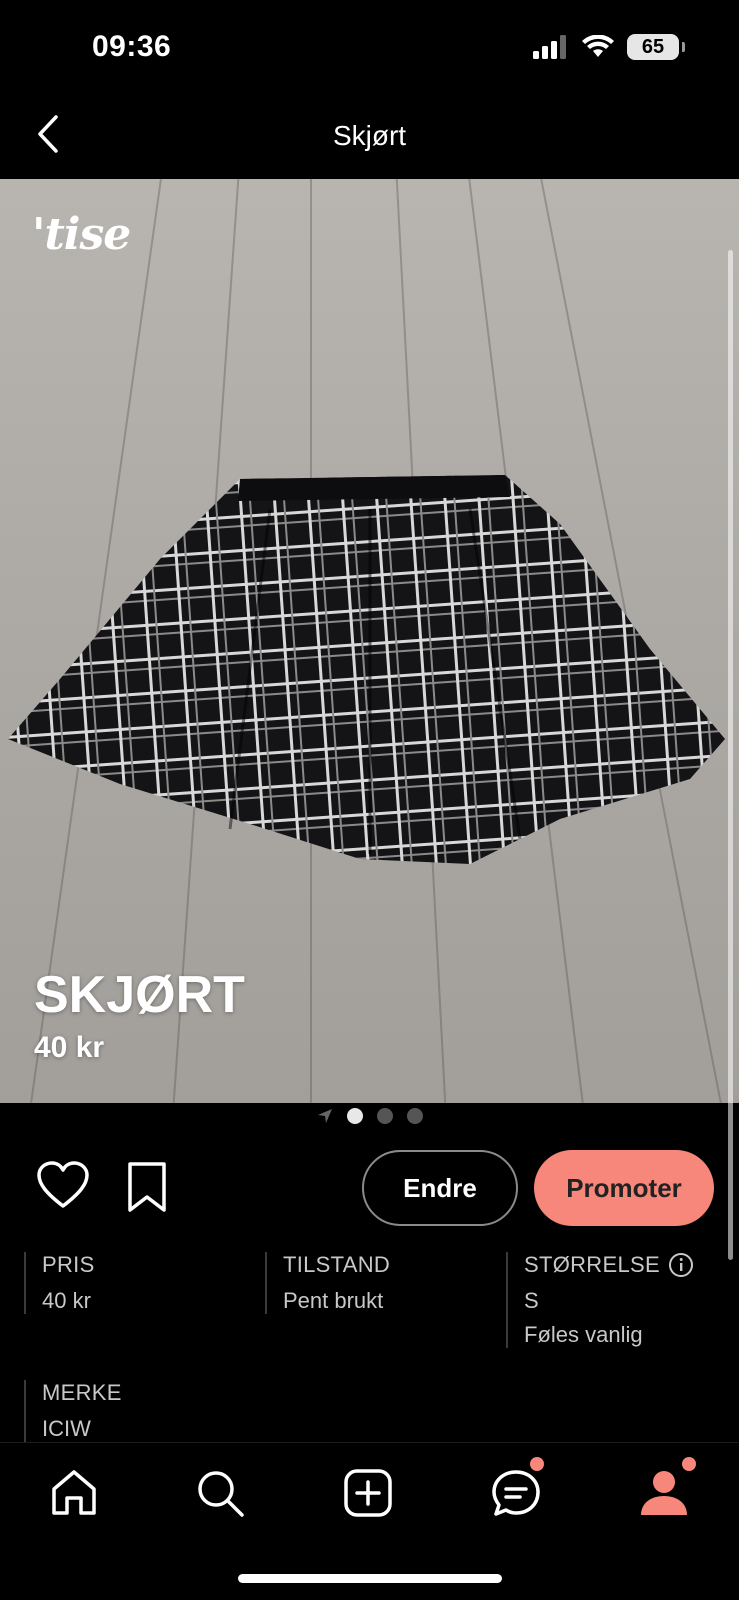  I want to click on actions-row: Endre Promoter, so click(369, 1188).